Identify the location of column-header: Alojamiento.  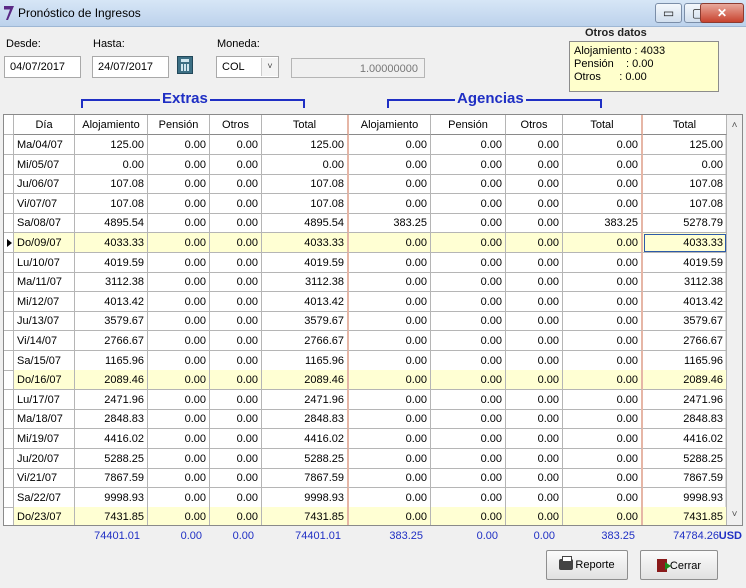
(111, 125).